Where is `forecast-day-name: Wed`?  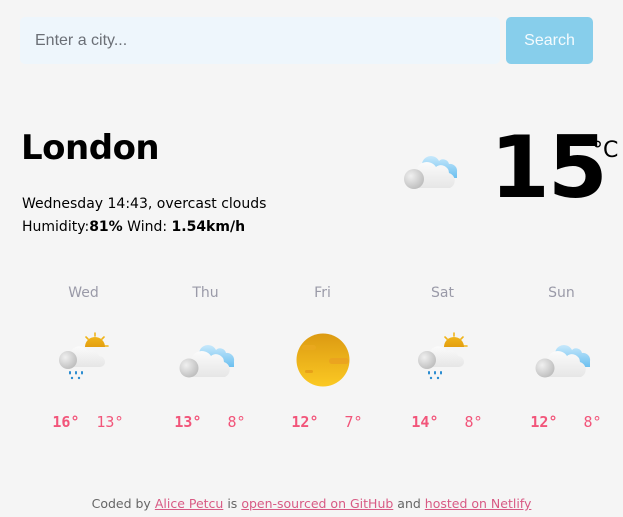 forecast-day-name: Wed is located at coordinates (83, 293).